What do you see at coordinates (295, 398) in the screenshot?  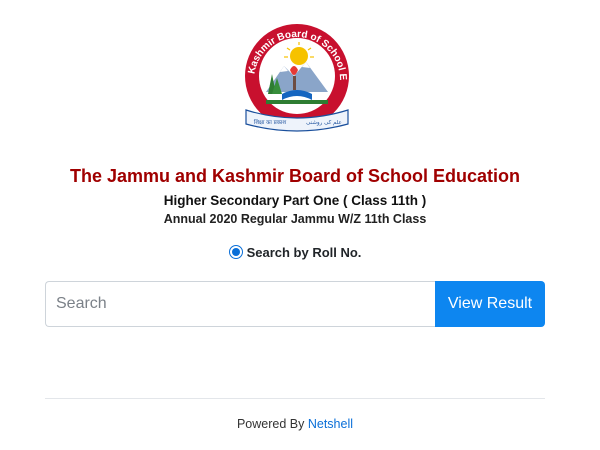 I see `footer-divider` at bounding box center [295, 398].